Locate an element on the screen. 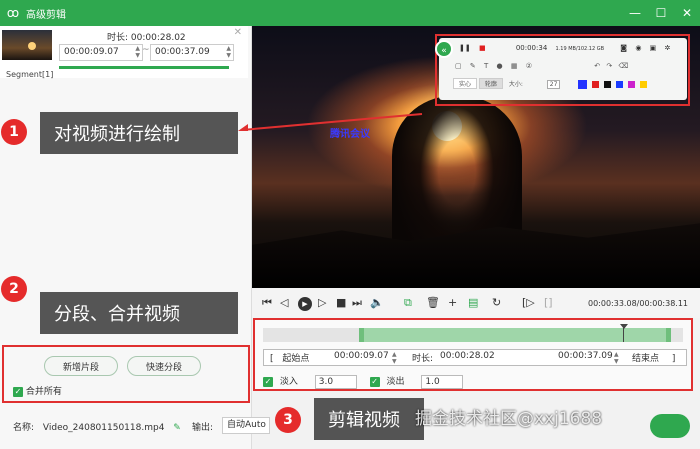 Image resolution: width=700 pixels, height=449 pixels. collapse-icon: « is located at coordinates (444, 49).